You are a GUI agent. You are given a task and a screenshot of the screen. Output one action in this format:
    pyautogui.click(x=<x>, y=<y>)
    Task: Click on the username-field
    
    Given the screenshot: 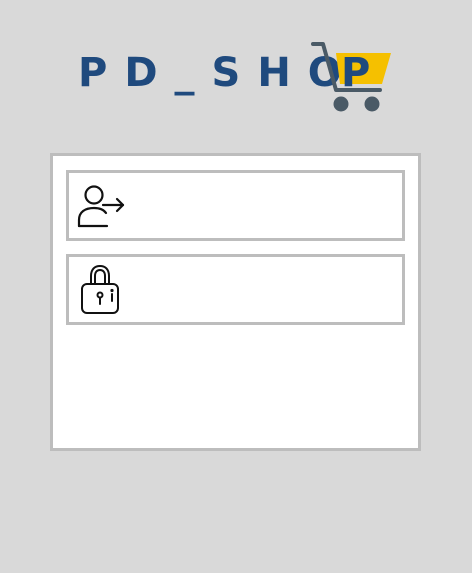 What is the action you would take?
    pyautogui.click(x=235, y=205)
    